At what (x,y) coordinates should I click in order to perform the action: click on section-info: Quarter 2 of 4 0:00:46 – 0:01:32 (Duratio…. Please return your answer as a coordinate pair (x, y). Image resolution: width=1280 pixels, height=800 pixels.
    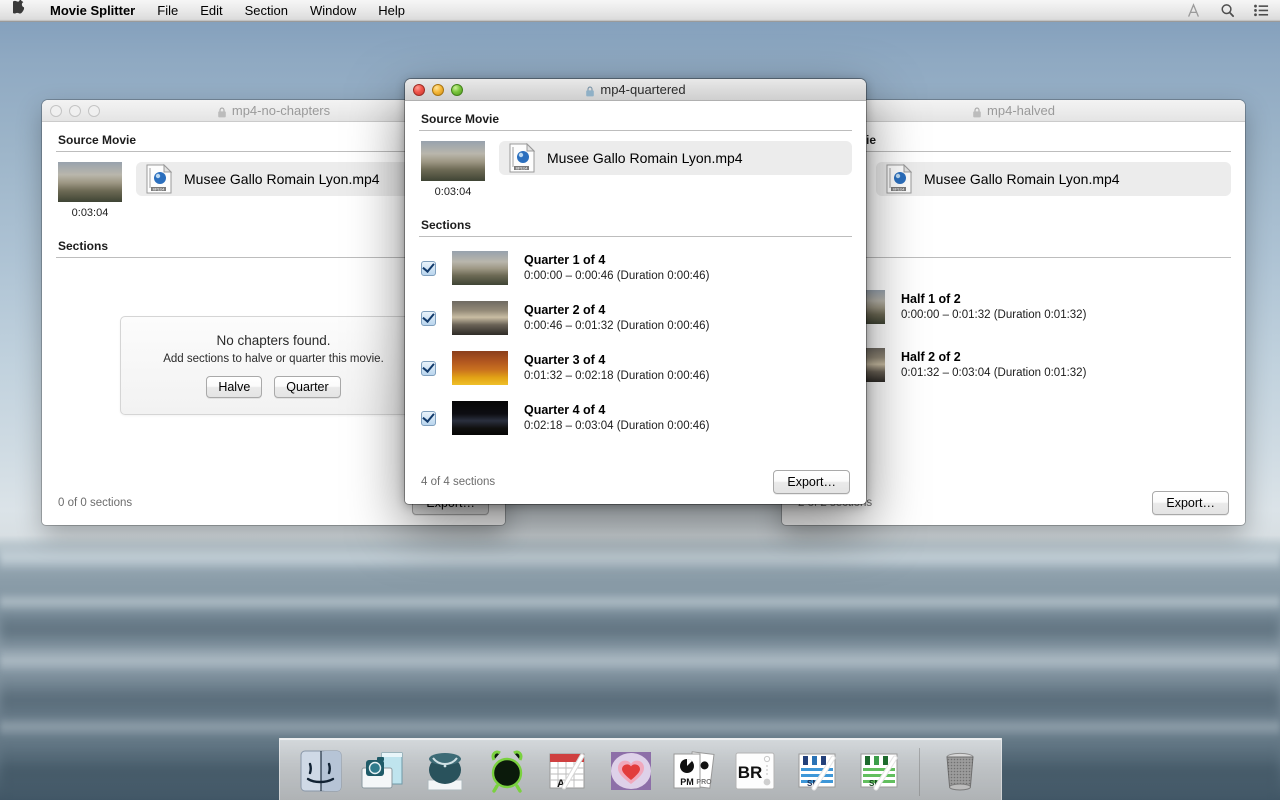
    Looking at the image, I should click on (616, 318).